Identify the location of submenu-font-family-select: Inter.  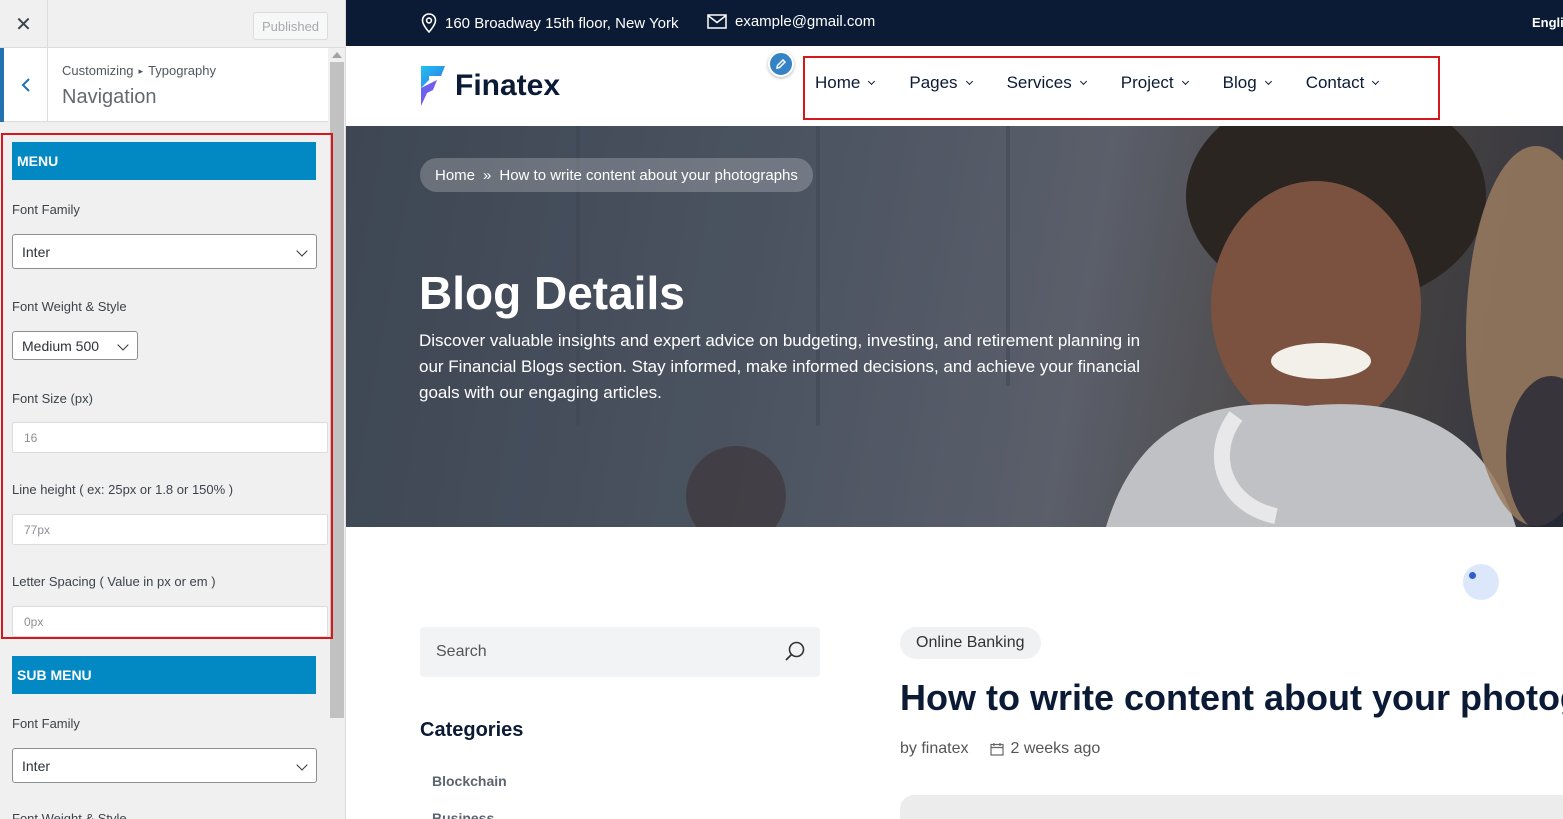
(164, 765).